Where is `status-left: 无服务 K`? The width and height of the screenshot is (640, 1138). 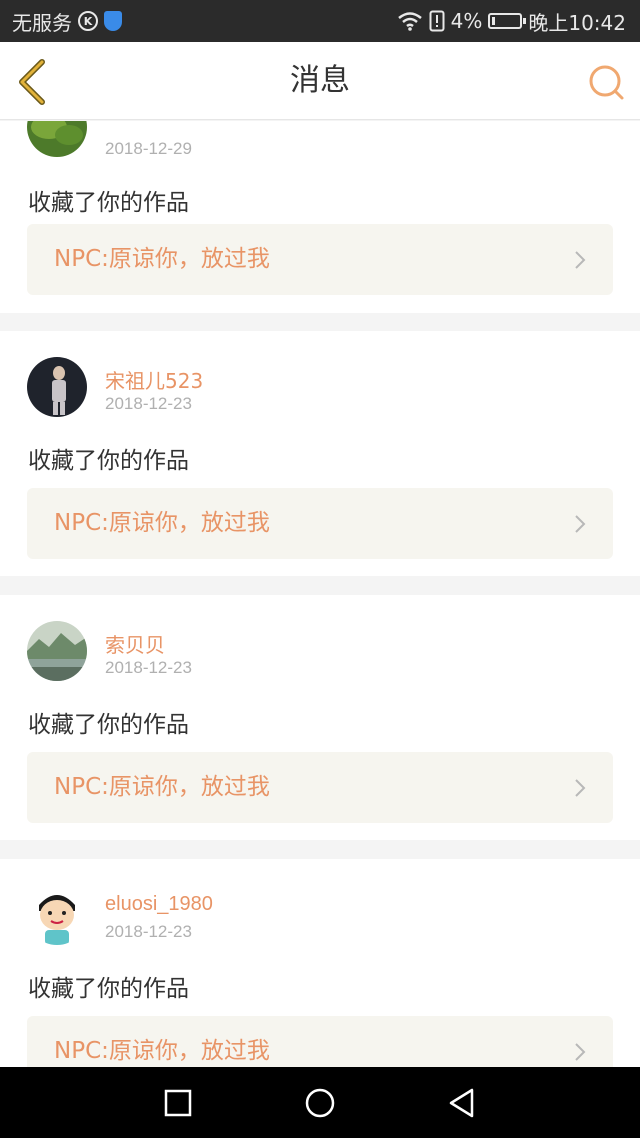 status-left: 无服务 K is located at coordinates (67, 21).